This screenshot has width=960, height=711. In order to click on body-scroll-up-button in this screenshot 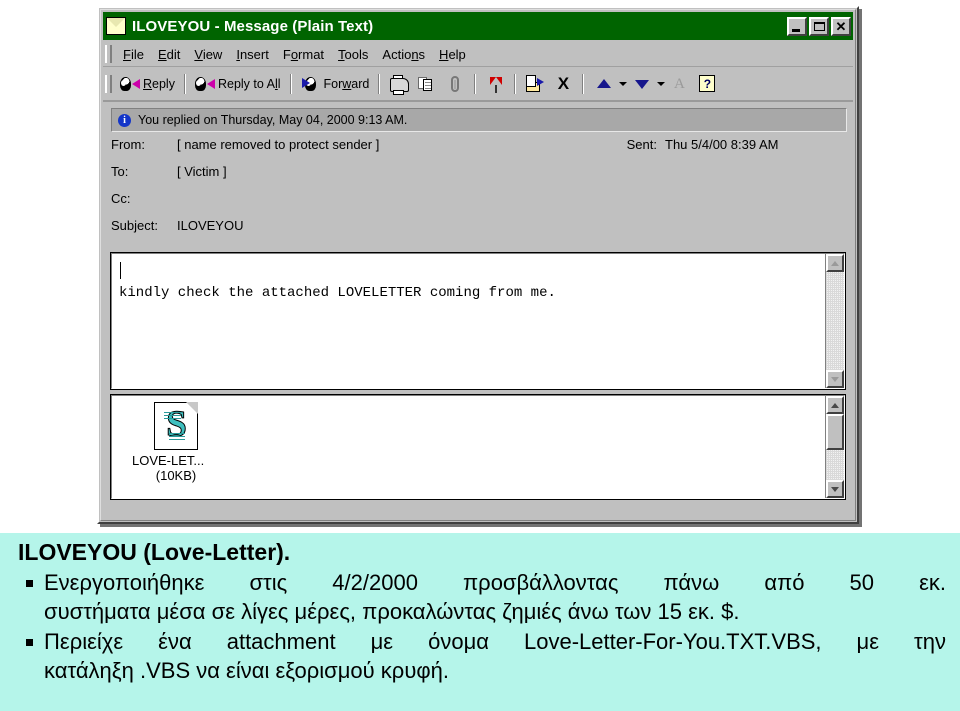, I will do `click(835, 263)`.